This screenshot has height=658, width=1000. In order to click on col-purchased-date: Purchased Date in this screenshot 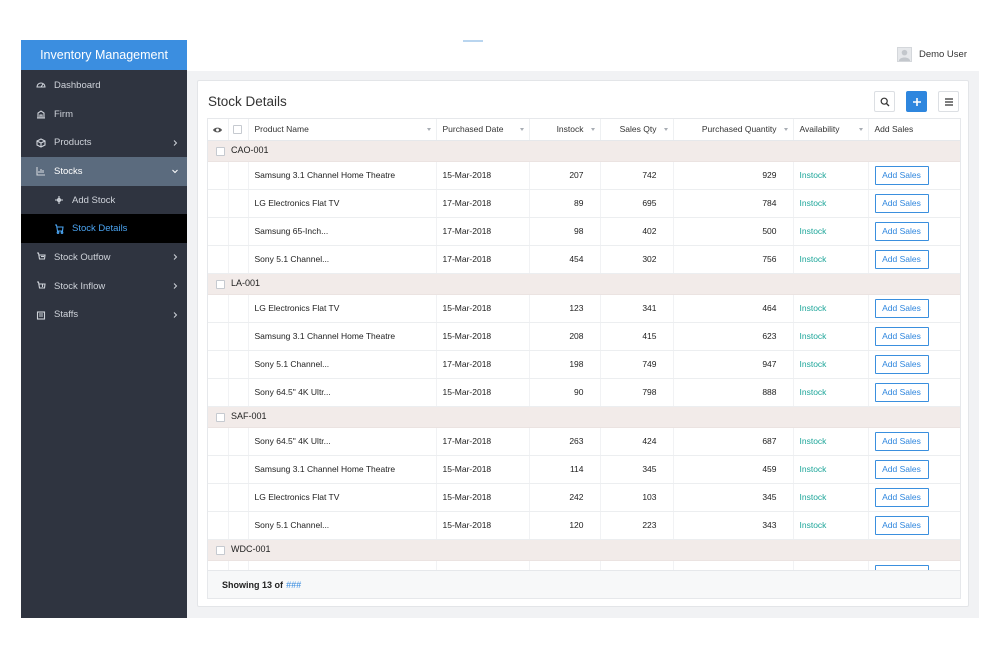, I will do `click(483, 130)`.